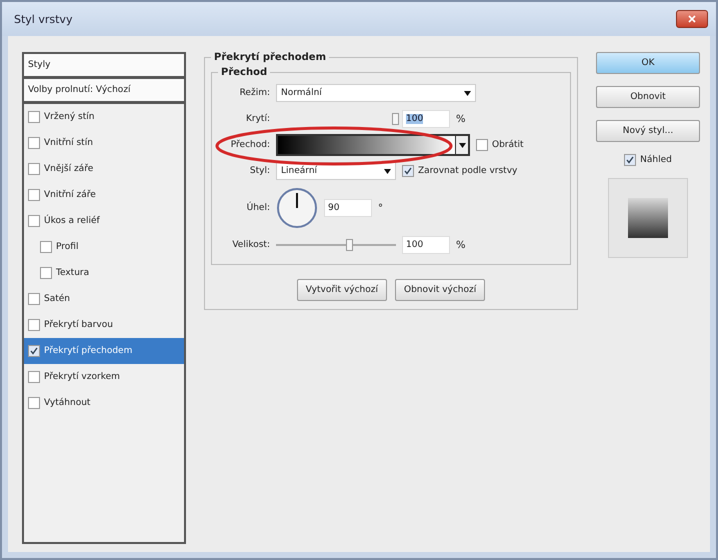  What do you see at coordinates (336, 245) in the screenshot?
I see `scale-slider` at bounding box center [336, 245].